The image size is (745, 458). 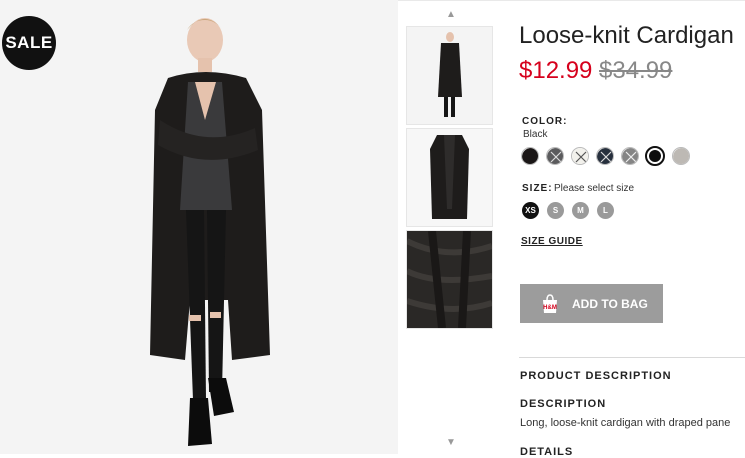 I want to click on svg-text: H&M, so click(x=550, y=308).